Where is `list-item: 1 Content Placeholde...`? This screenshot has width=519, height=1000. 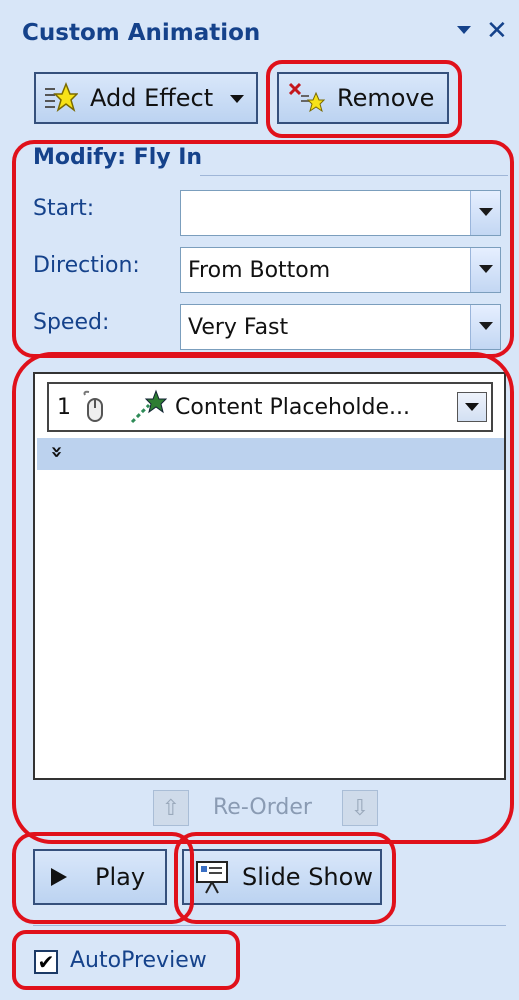 list-item: 1 Content Placeholde... is located at coordinates (270, 407).